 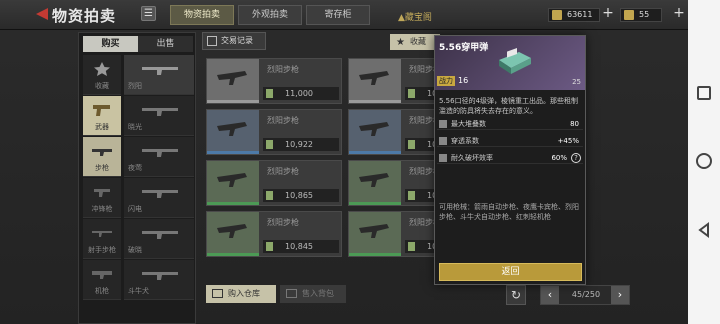 I want to click on sub-item-3: 夜莺, so click(x=159, y=157).